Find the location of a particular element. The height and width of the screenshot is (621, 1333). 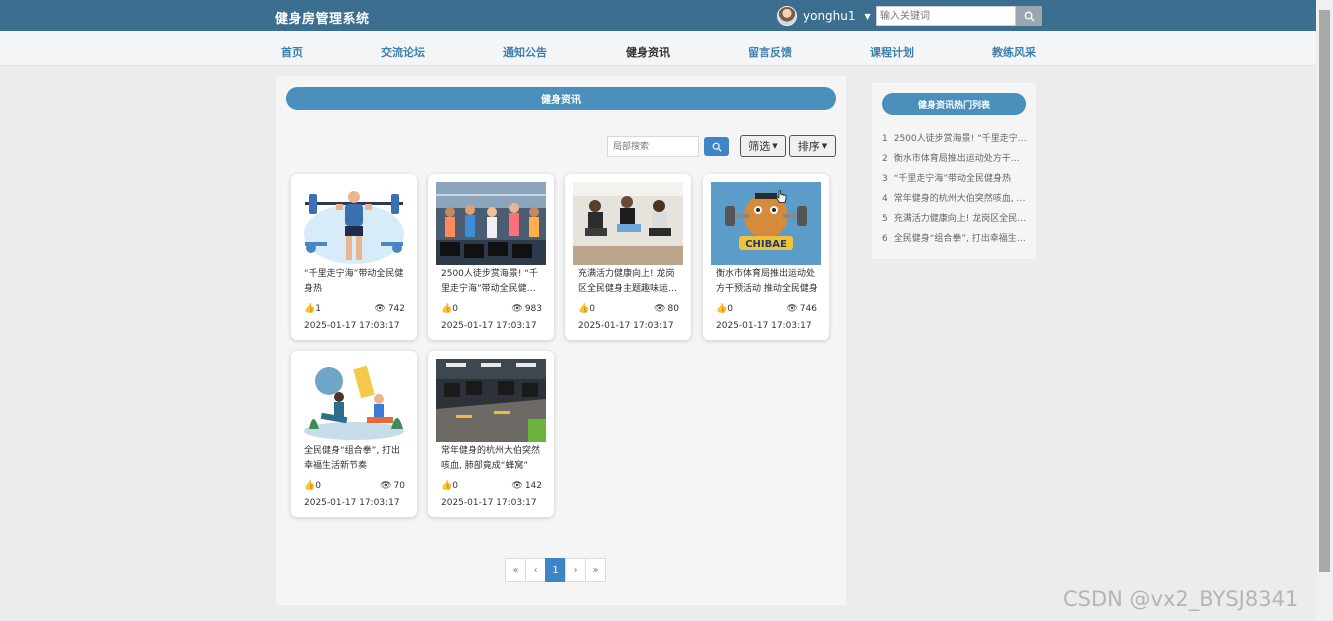

news-title: 全民健身“组合拳”, 打出幸福生活新节奏 is located at coordinates (355, 459).